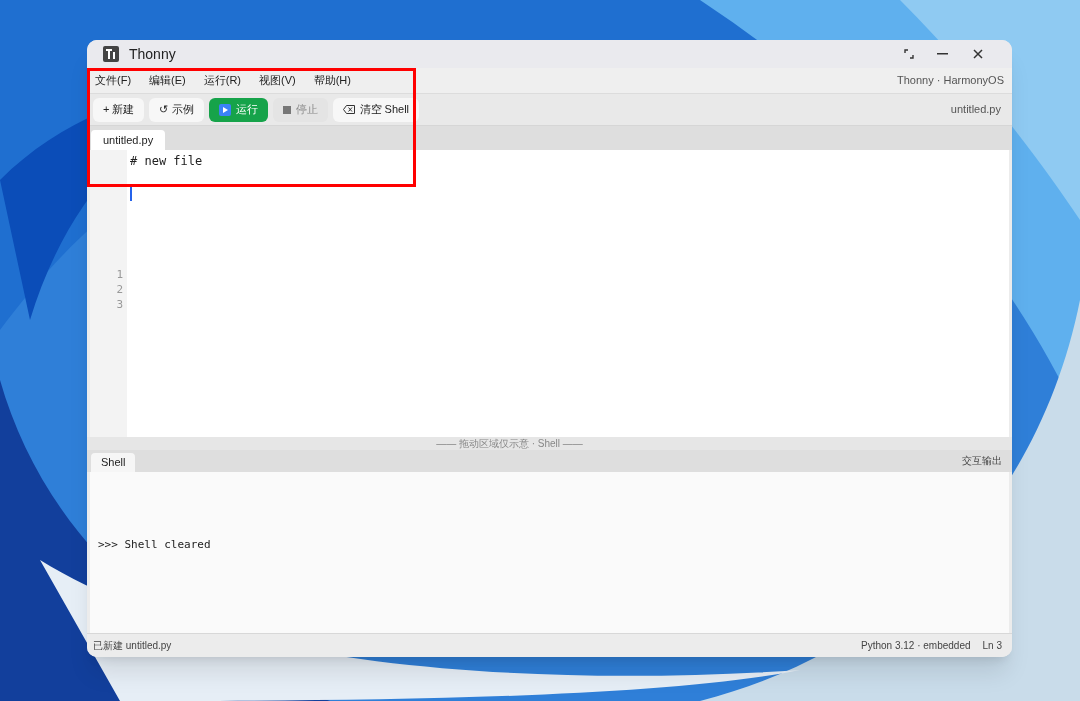 The width and height of the screenshot is (1080, 701). I want to click on clear-shell-button: 清空 Shell, so click(376, 109).